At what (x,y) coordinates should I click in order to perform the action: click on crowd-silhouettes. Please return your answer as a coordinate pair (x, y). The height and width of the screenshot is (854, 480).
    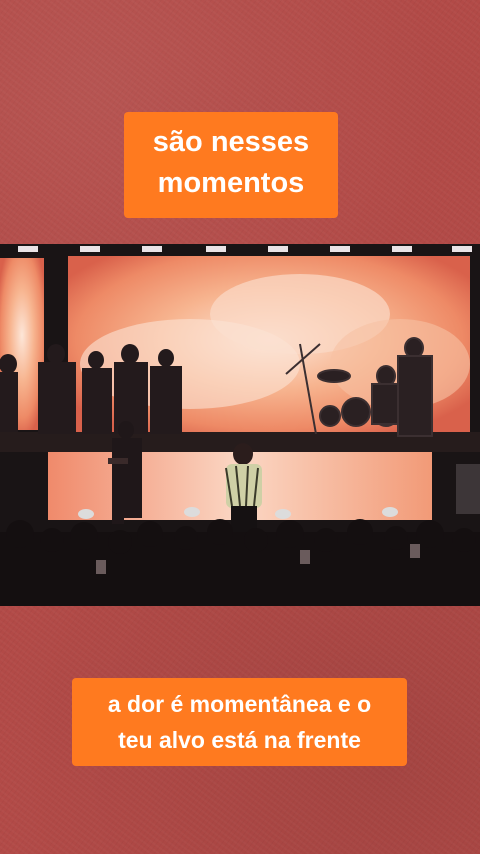
    Looking at the image, I should click on (240, 562).